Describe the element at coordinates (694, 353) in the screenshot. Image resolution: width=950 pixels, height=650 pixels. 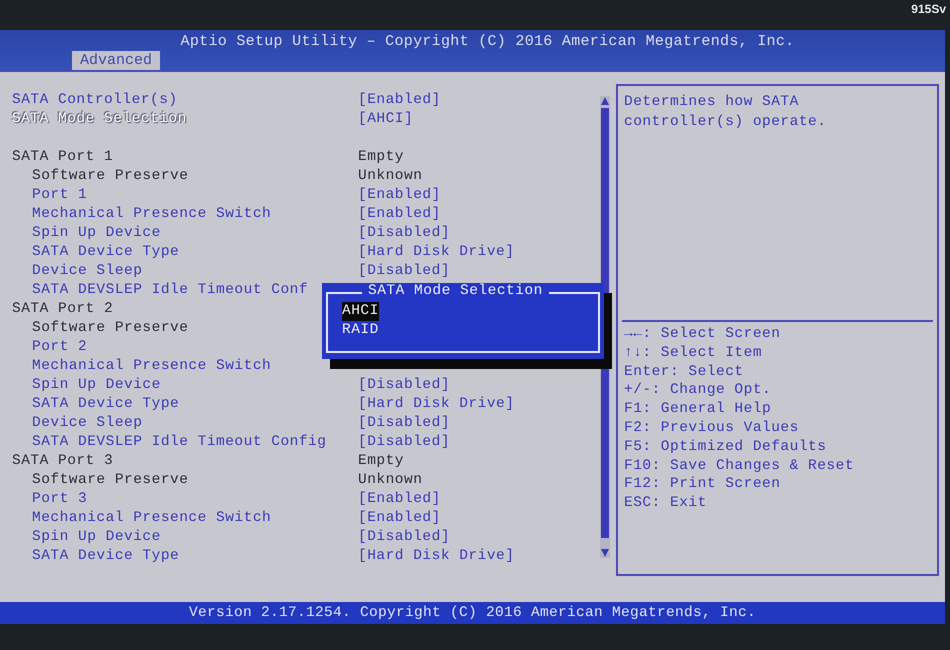
I see `key-help-text: ↑↓: Select Item` at that location.